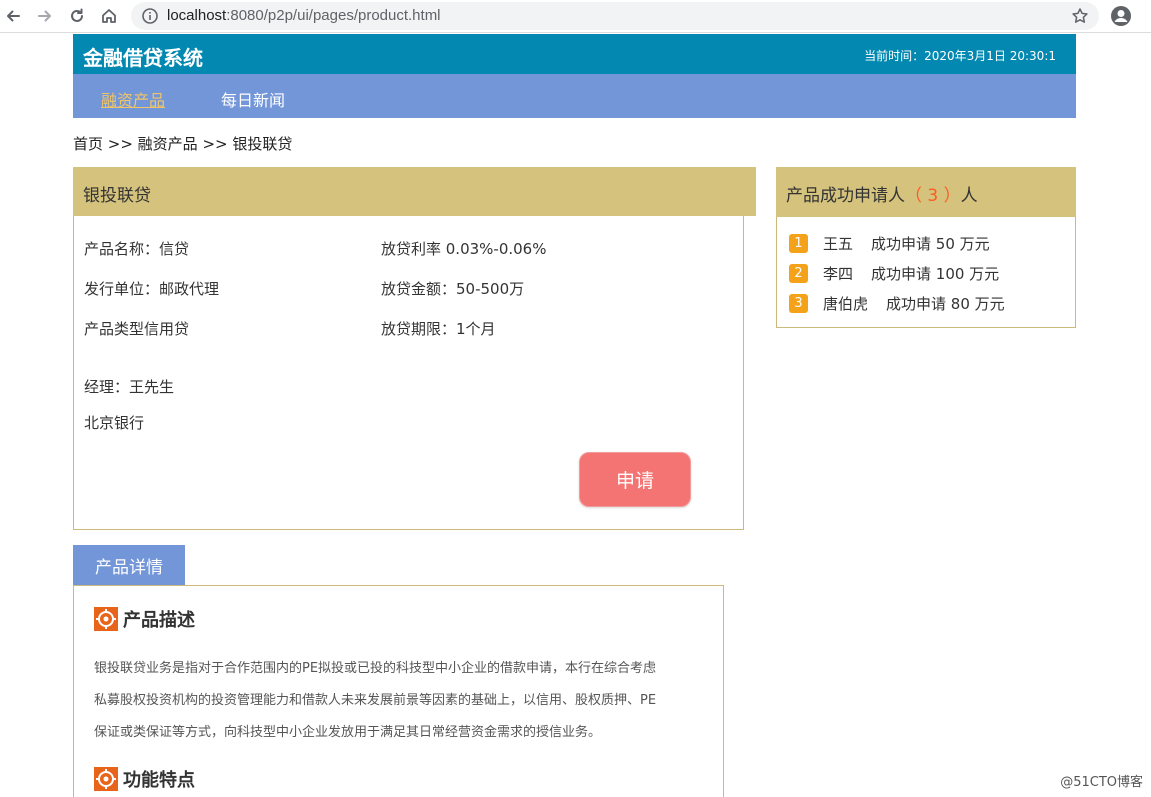 Image resolution: width=1151 pixels, height=797 pixels. What do you see at coordinates (798, 243) in the screenshot?
I see `rank-badge: 1` at bounding box center [798, 243].